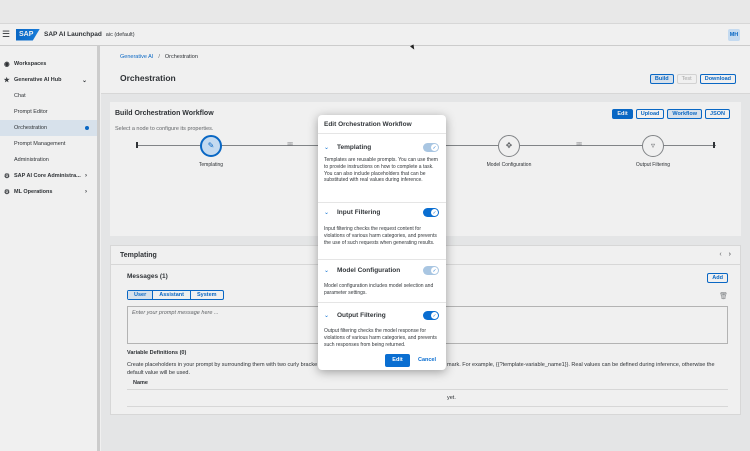 Image resolution: width=750 pixels, height=451 pixels. What do you see at coordinates (354, 147) in the screenshot?
I see `section-title: Templating` at bounding box center [354, 147].